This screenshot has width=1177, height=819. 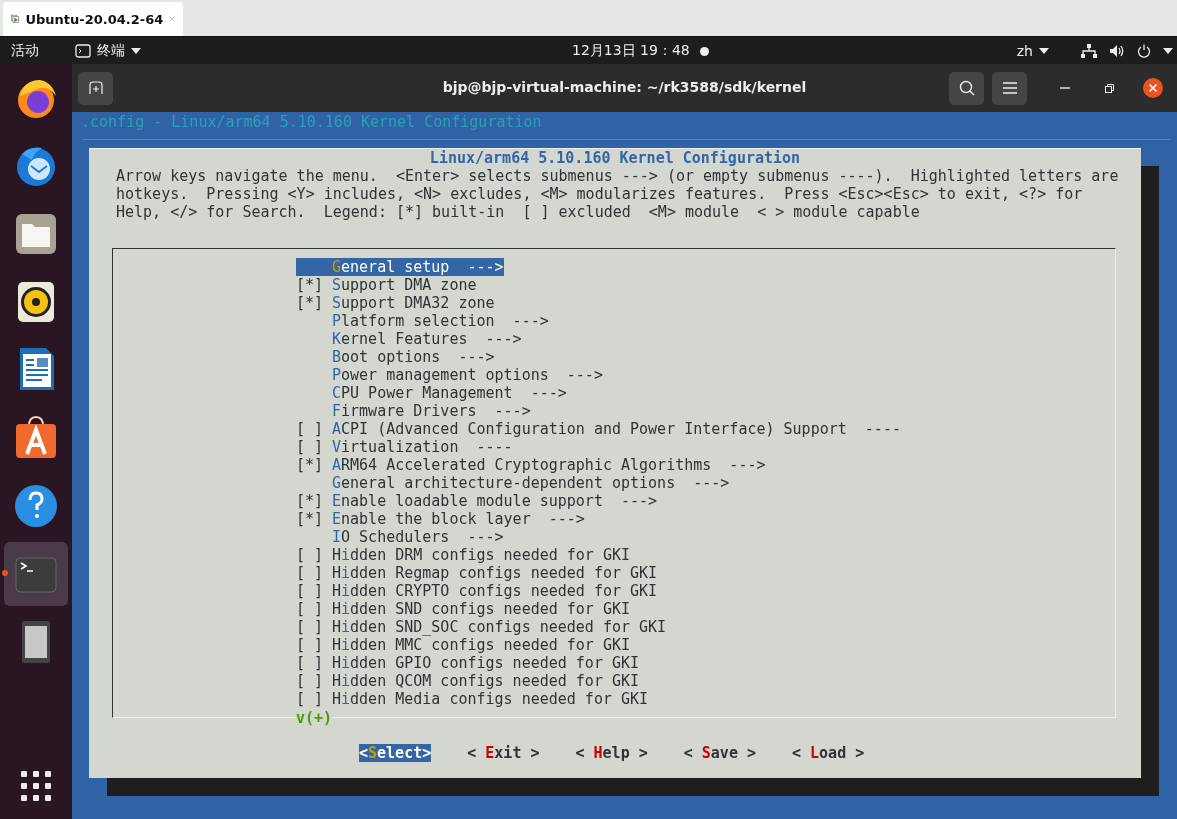 What do you see at coordinates (400, 267) in the screenshot?
I see `menu-item: General setup --->` at bounding box center [400, 267].